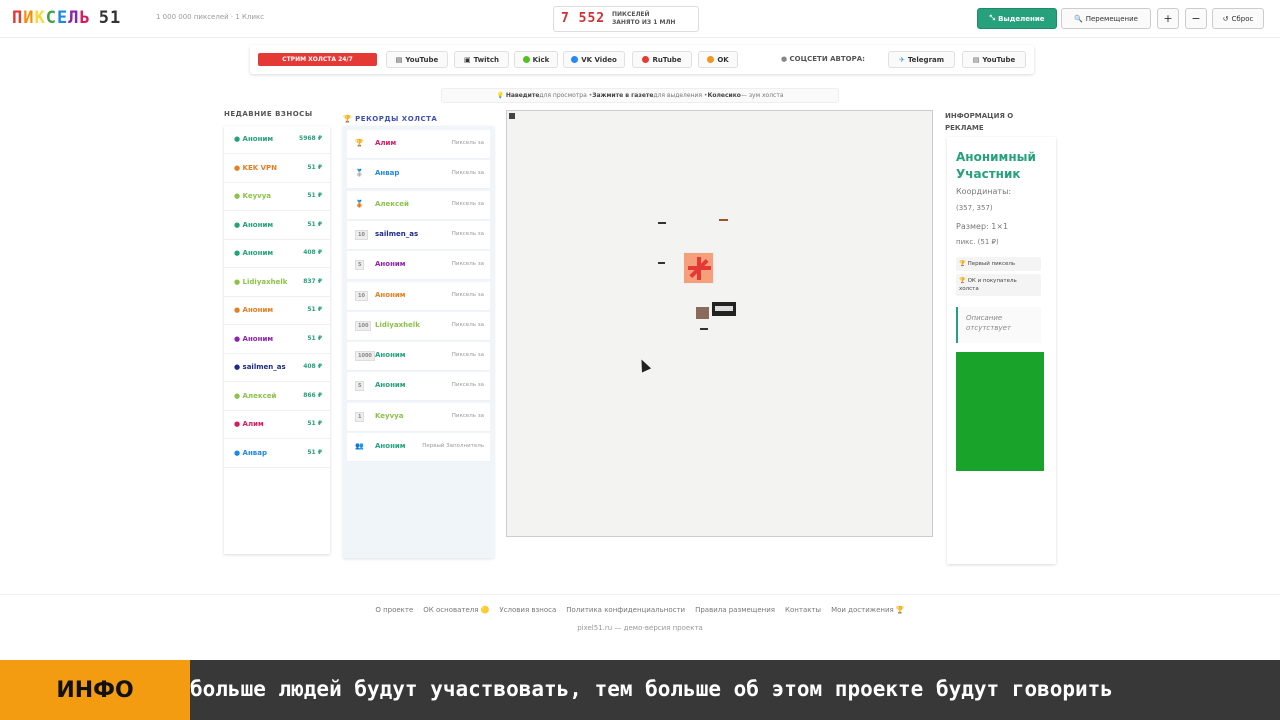  Describe the element at coordinates (662, 59) in the screenshot. I see `platform-rutube: RuTube` at that location.